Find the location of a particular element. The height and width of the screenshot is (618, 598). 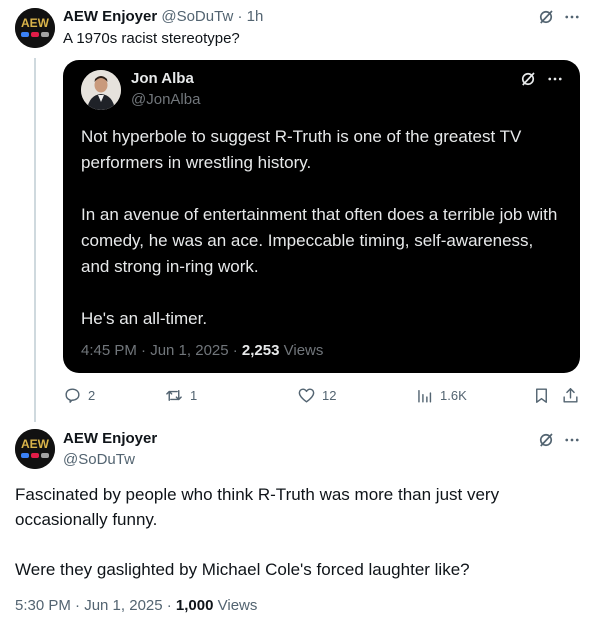

share-button is located at coordinates (570, 395).